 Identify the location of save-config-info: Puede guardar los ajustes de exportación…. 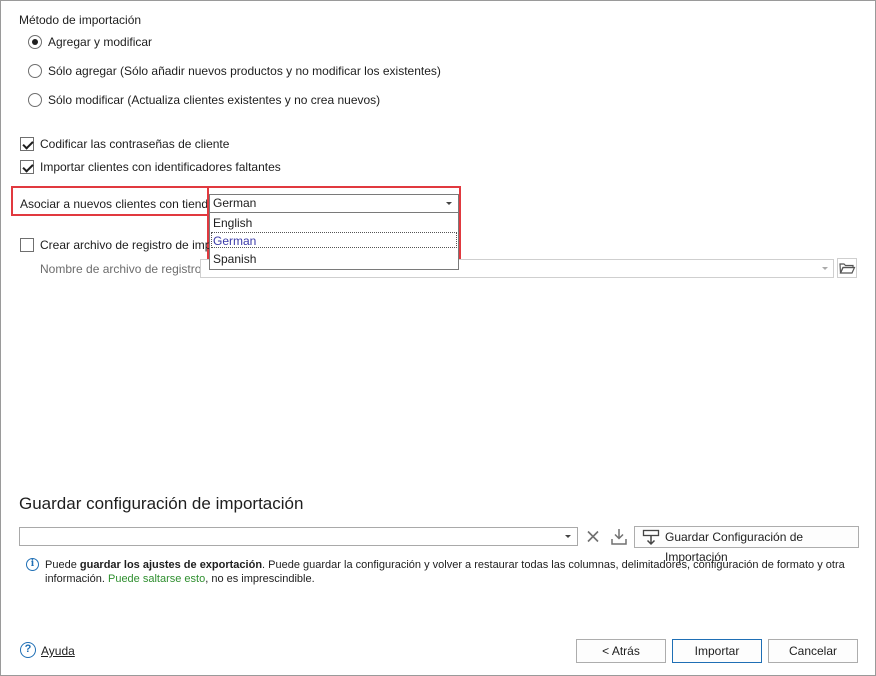
(452, 572).